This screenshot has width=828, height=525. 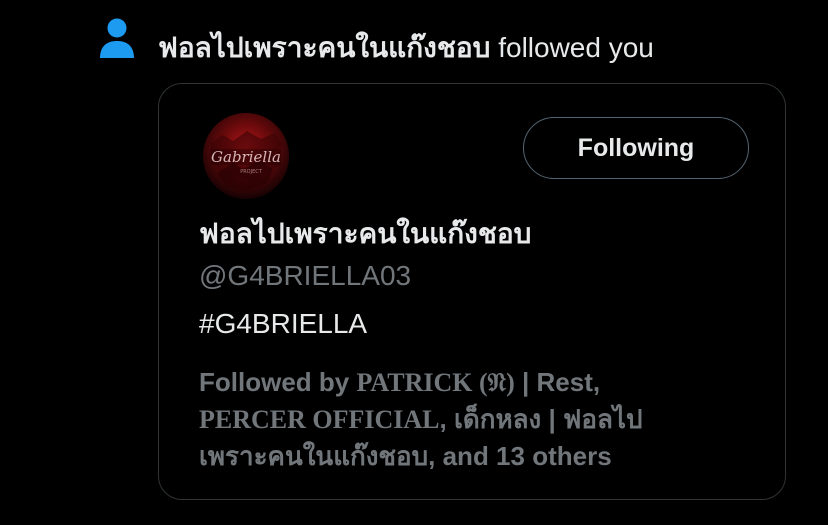 What do you see at coordinates (557, 382) in the screenshot?
I see `followed-by-sep1: | Rest,` at bounding box center [557, 382].